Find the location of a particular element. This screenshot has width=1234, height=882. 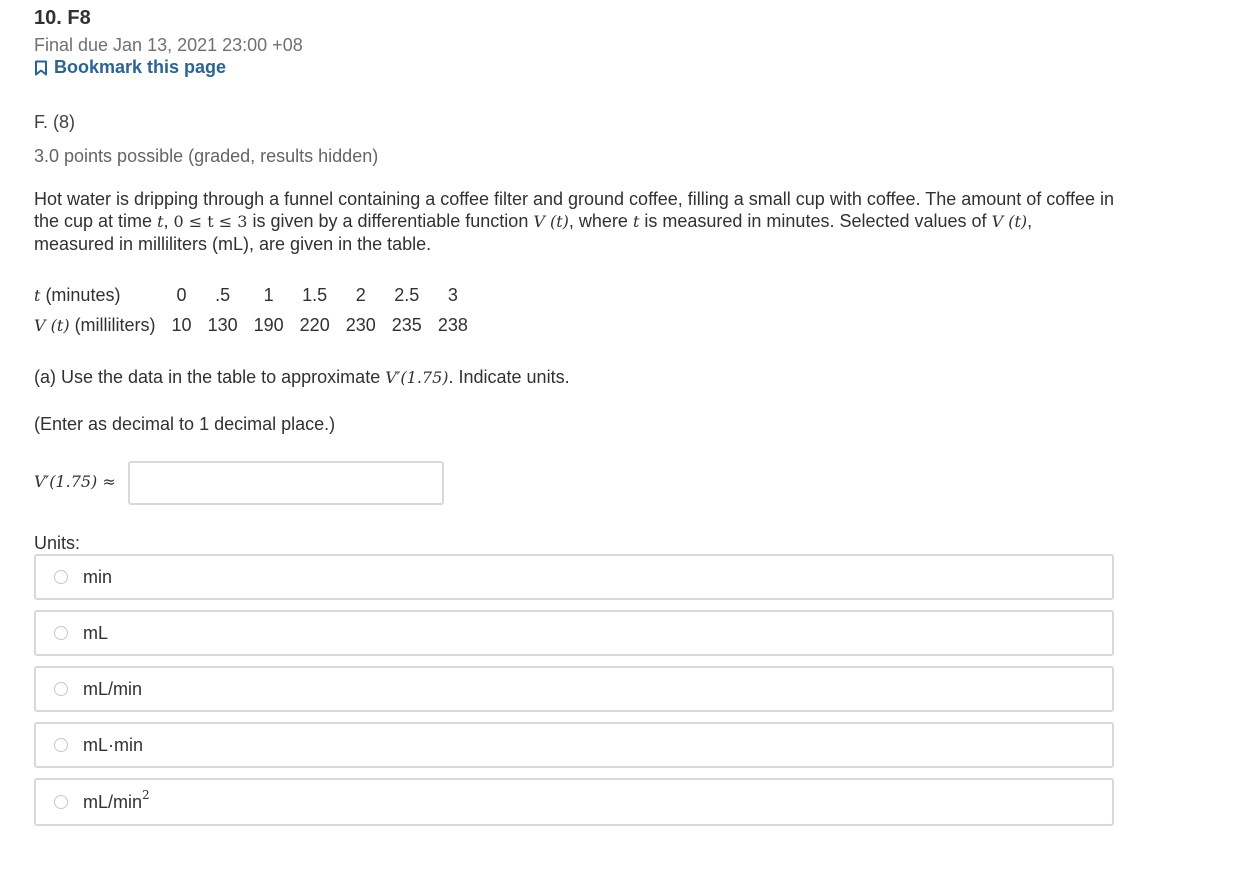

bookmark-icon is located at coordinates (41, 68).